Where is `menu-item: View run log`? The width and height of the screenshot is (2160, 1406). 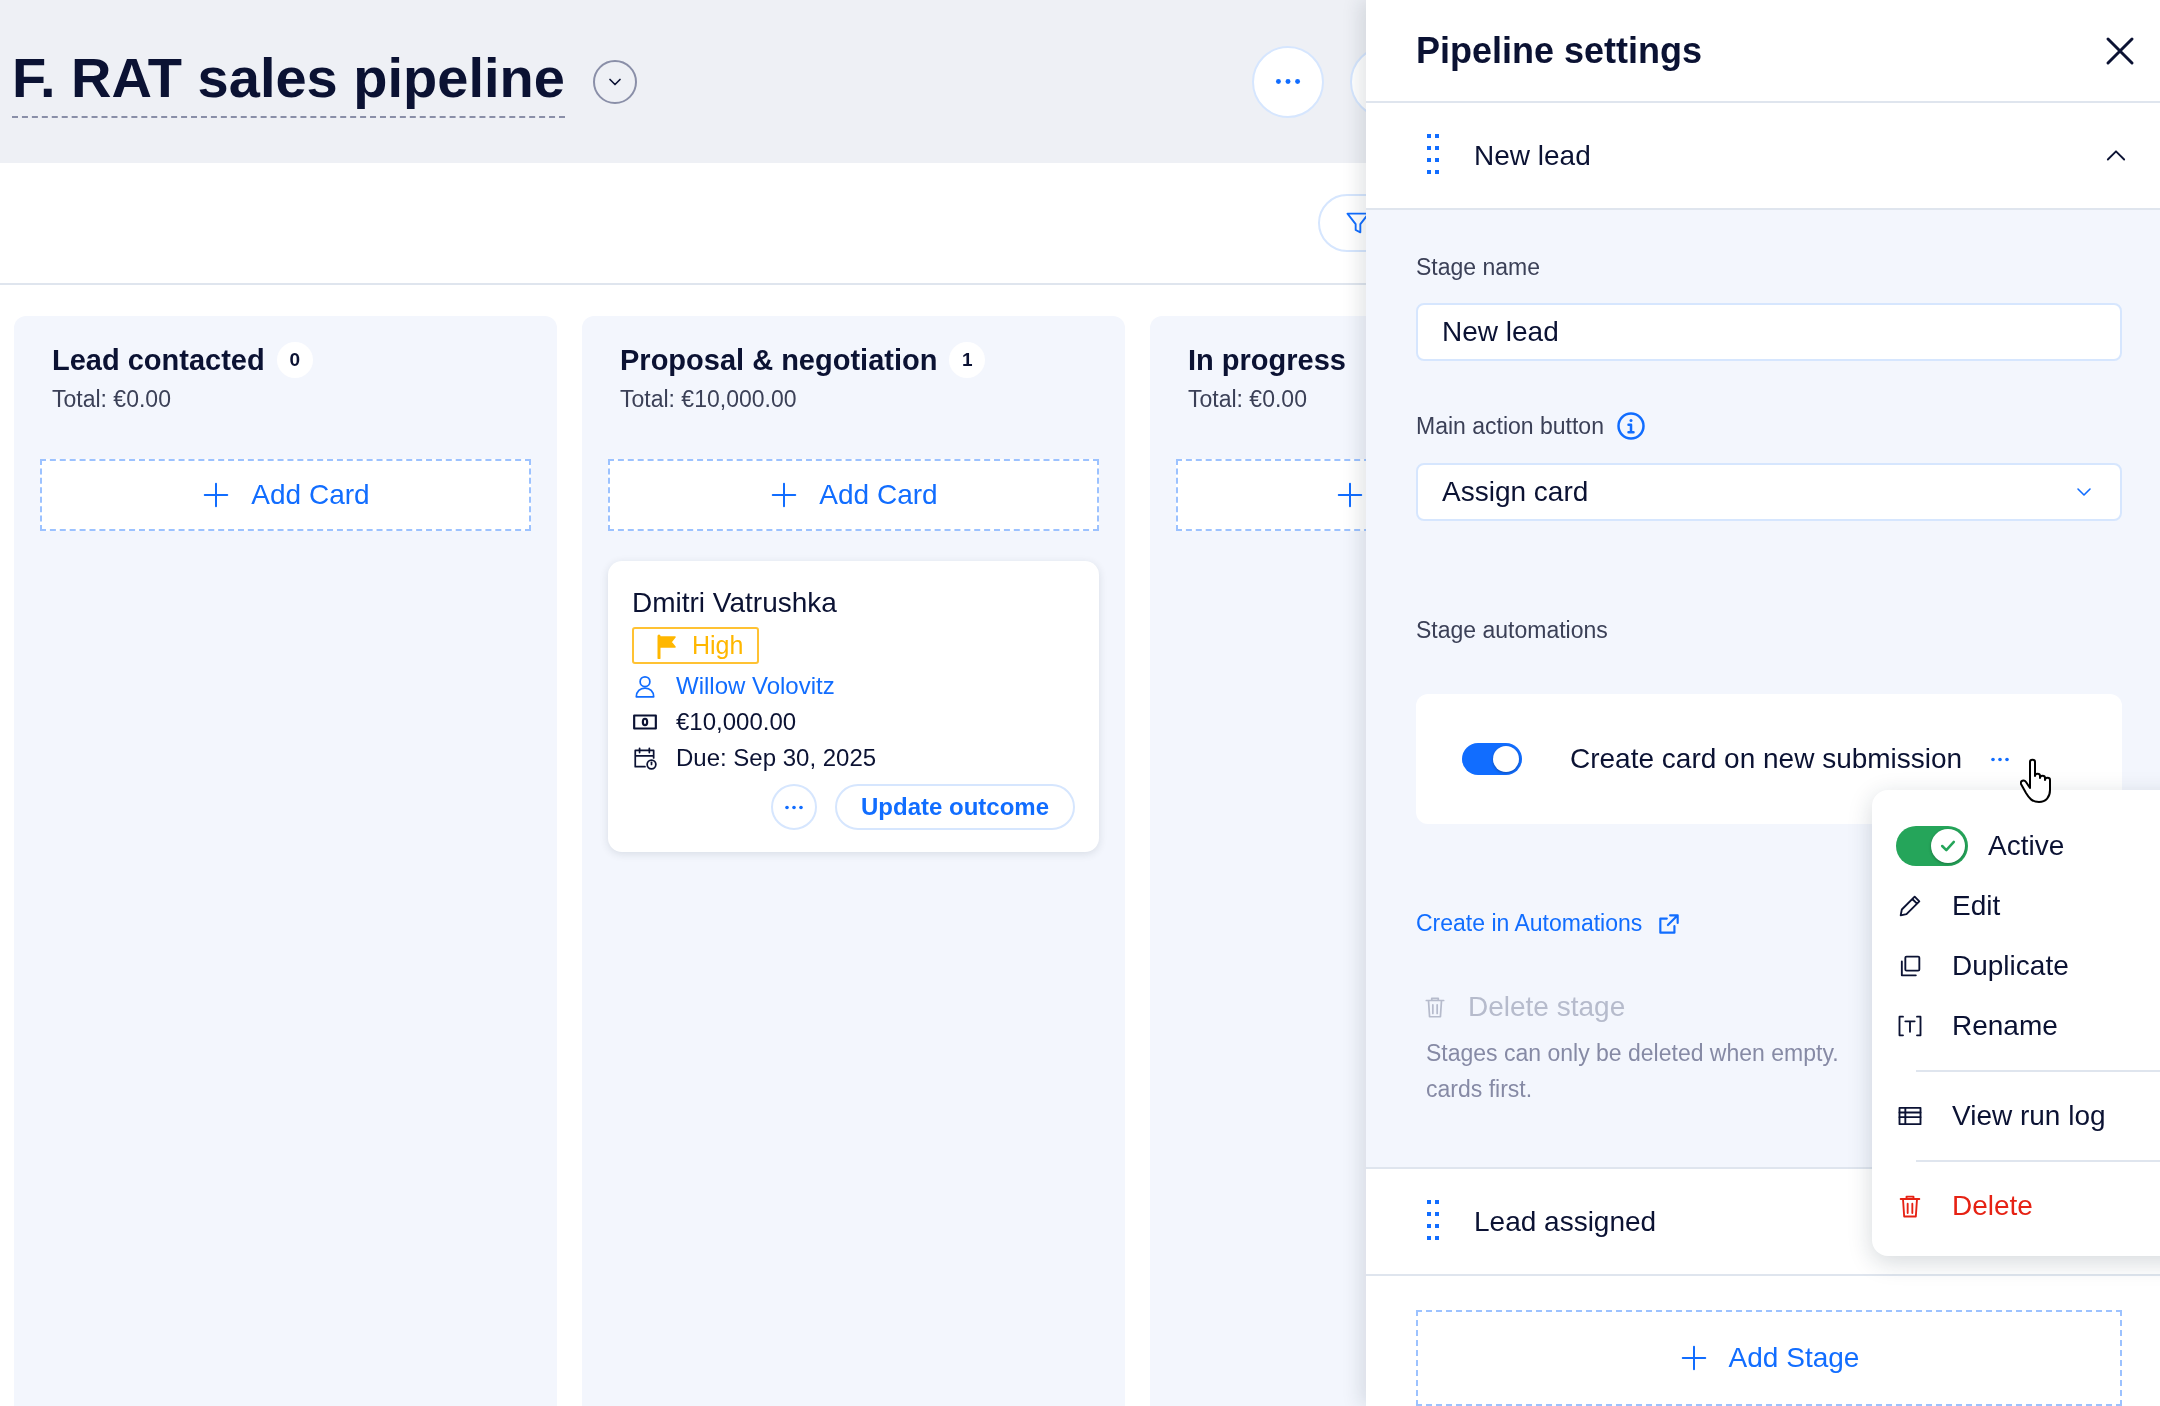
menu-item: View run log is located at coordinates (2016, 1116).